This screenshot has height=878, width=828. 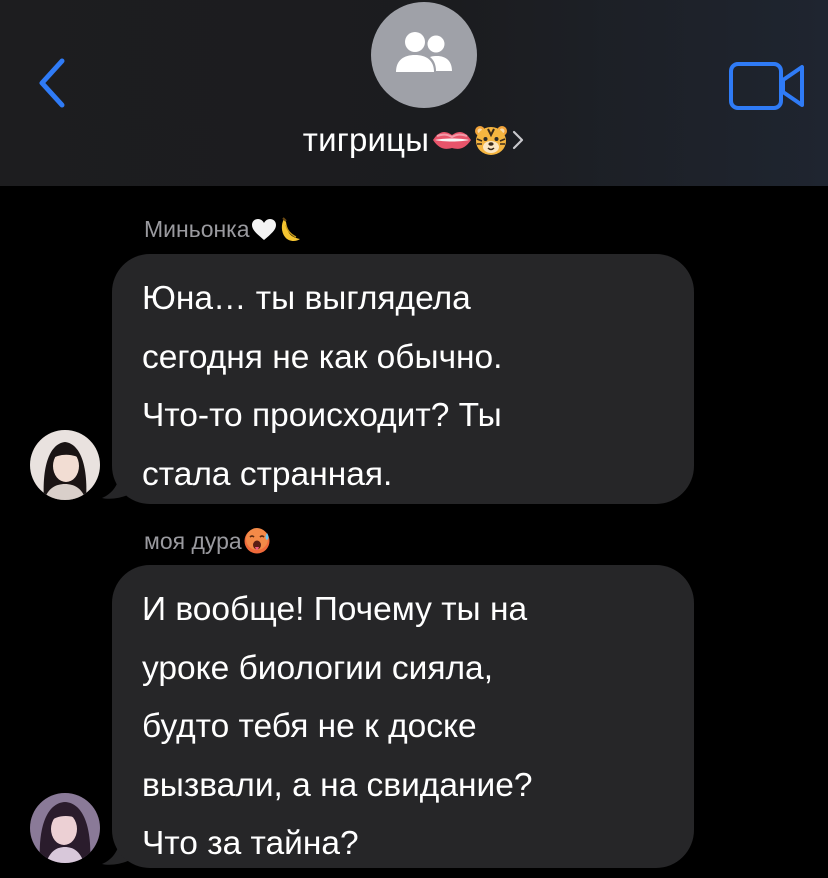 What do you see at coordinates (317, 668) in the screenshot?
I see `message-line: уроке биологии сияла,` at bounding box center [317, 668].